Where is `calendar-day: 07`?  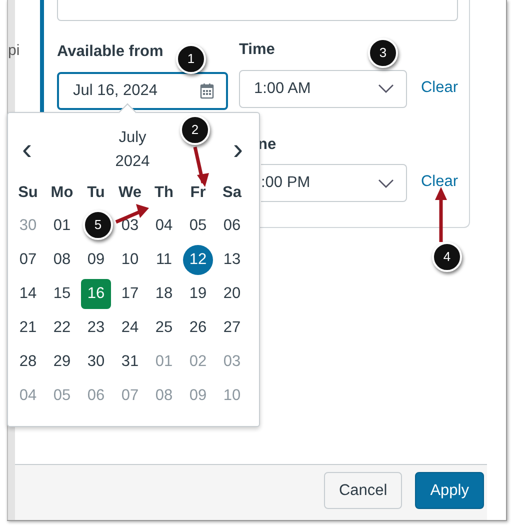 calendar-day: 07 is located at coordinates (28, 260).